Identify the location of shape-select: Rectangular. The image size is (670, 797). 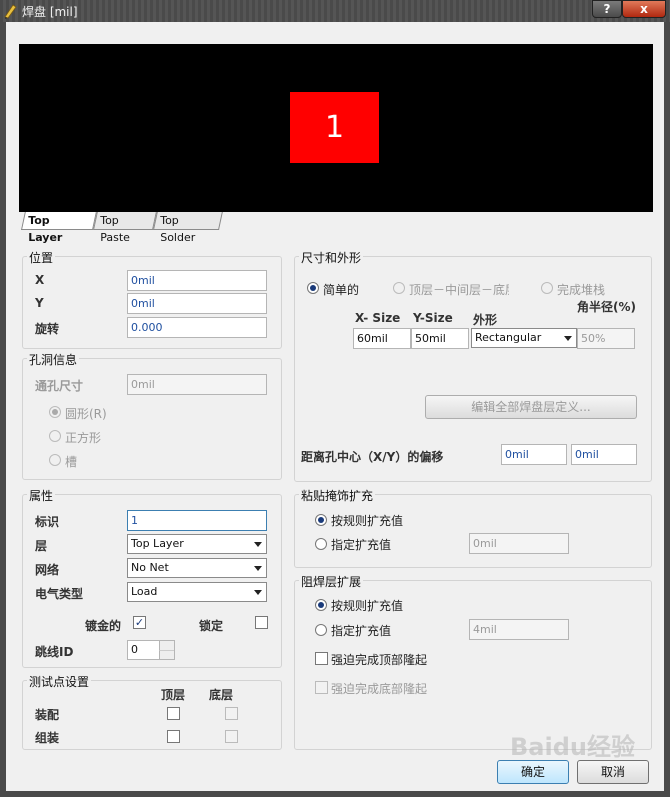
(524, 338).